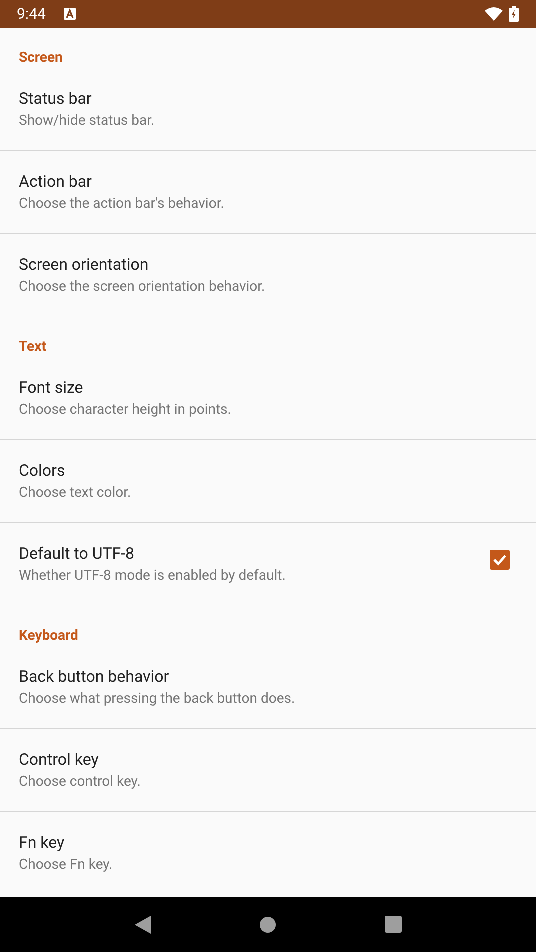 The width and height of the screenshot is (536, 952). I want to click on item-title: Action bar, so click(55, 182).